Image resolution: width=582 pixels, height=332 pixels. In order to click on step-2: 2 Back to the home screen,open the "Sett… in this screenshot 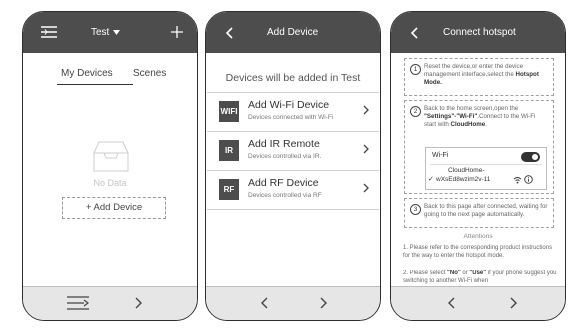, I will do `click(479, 147)`.